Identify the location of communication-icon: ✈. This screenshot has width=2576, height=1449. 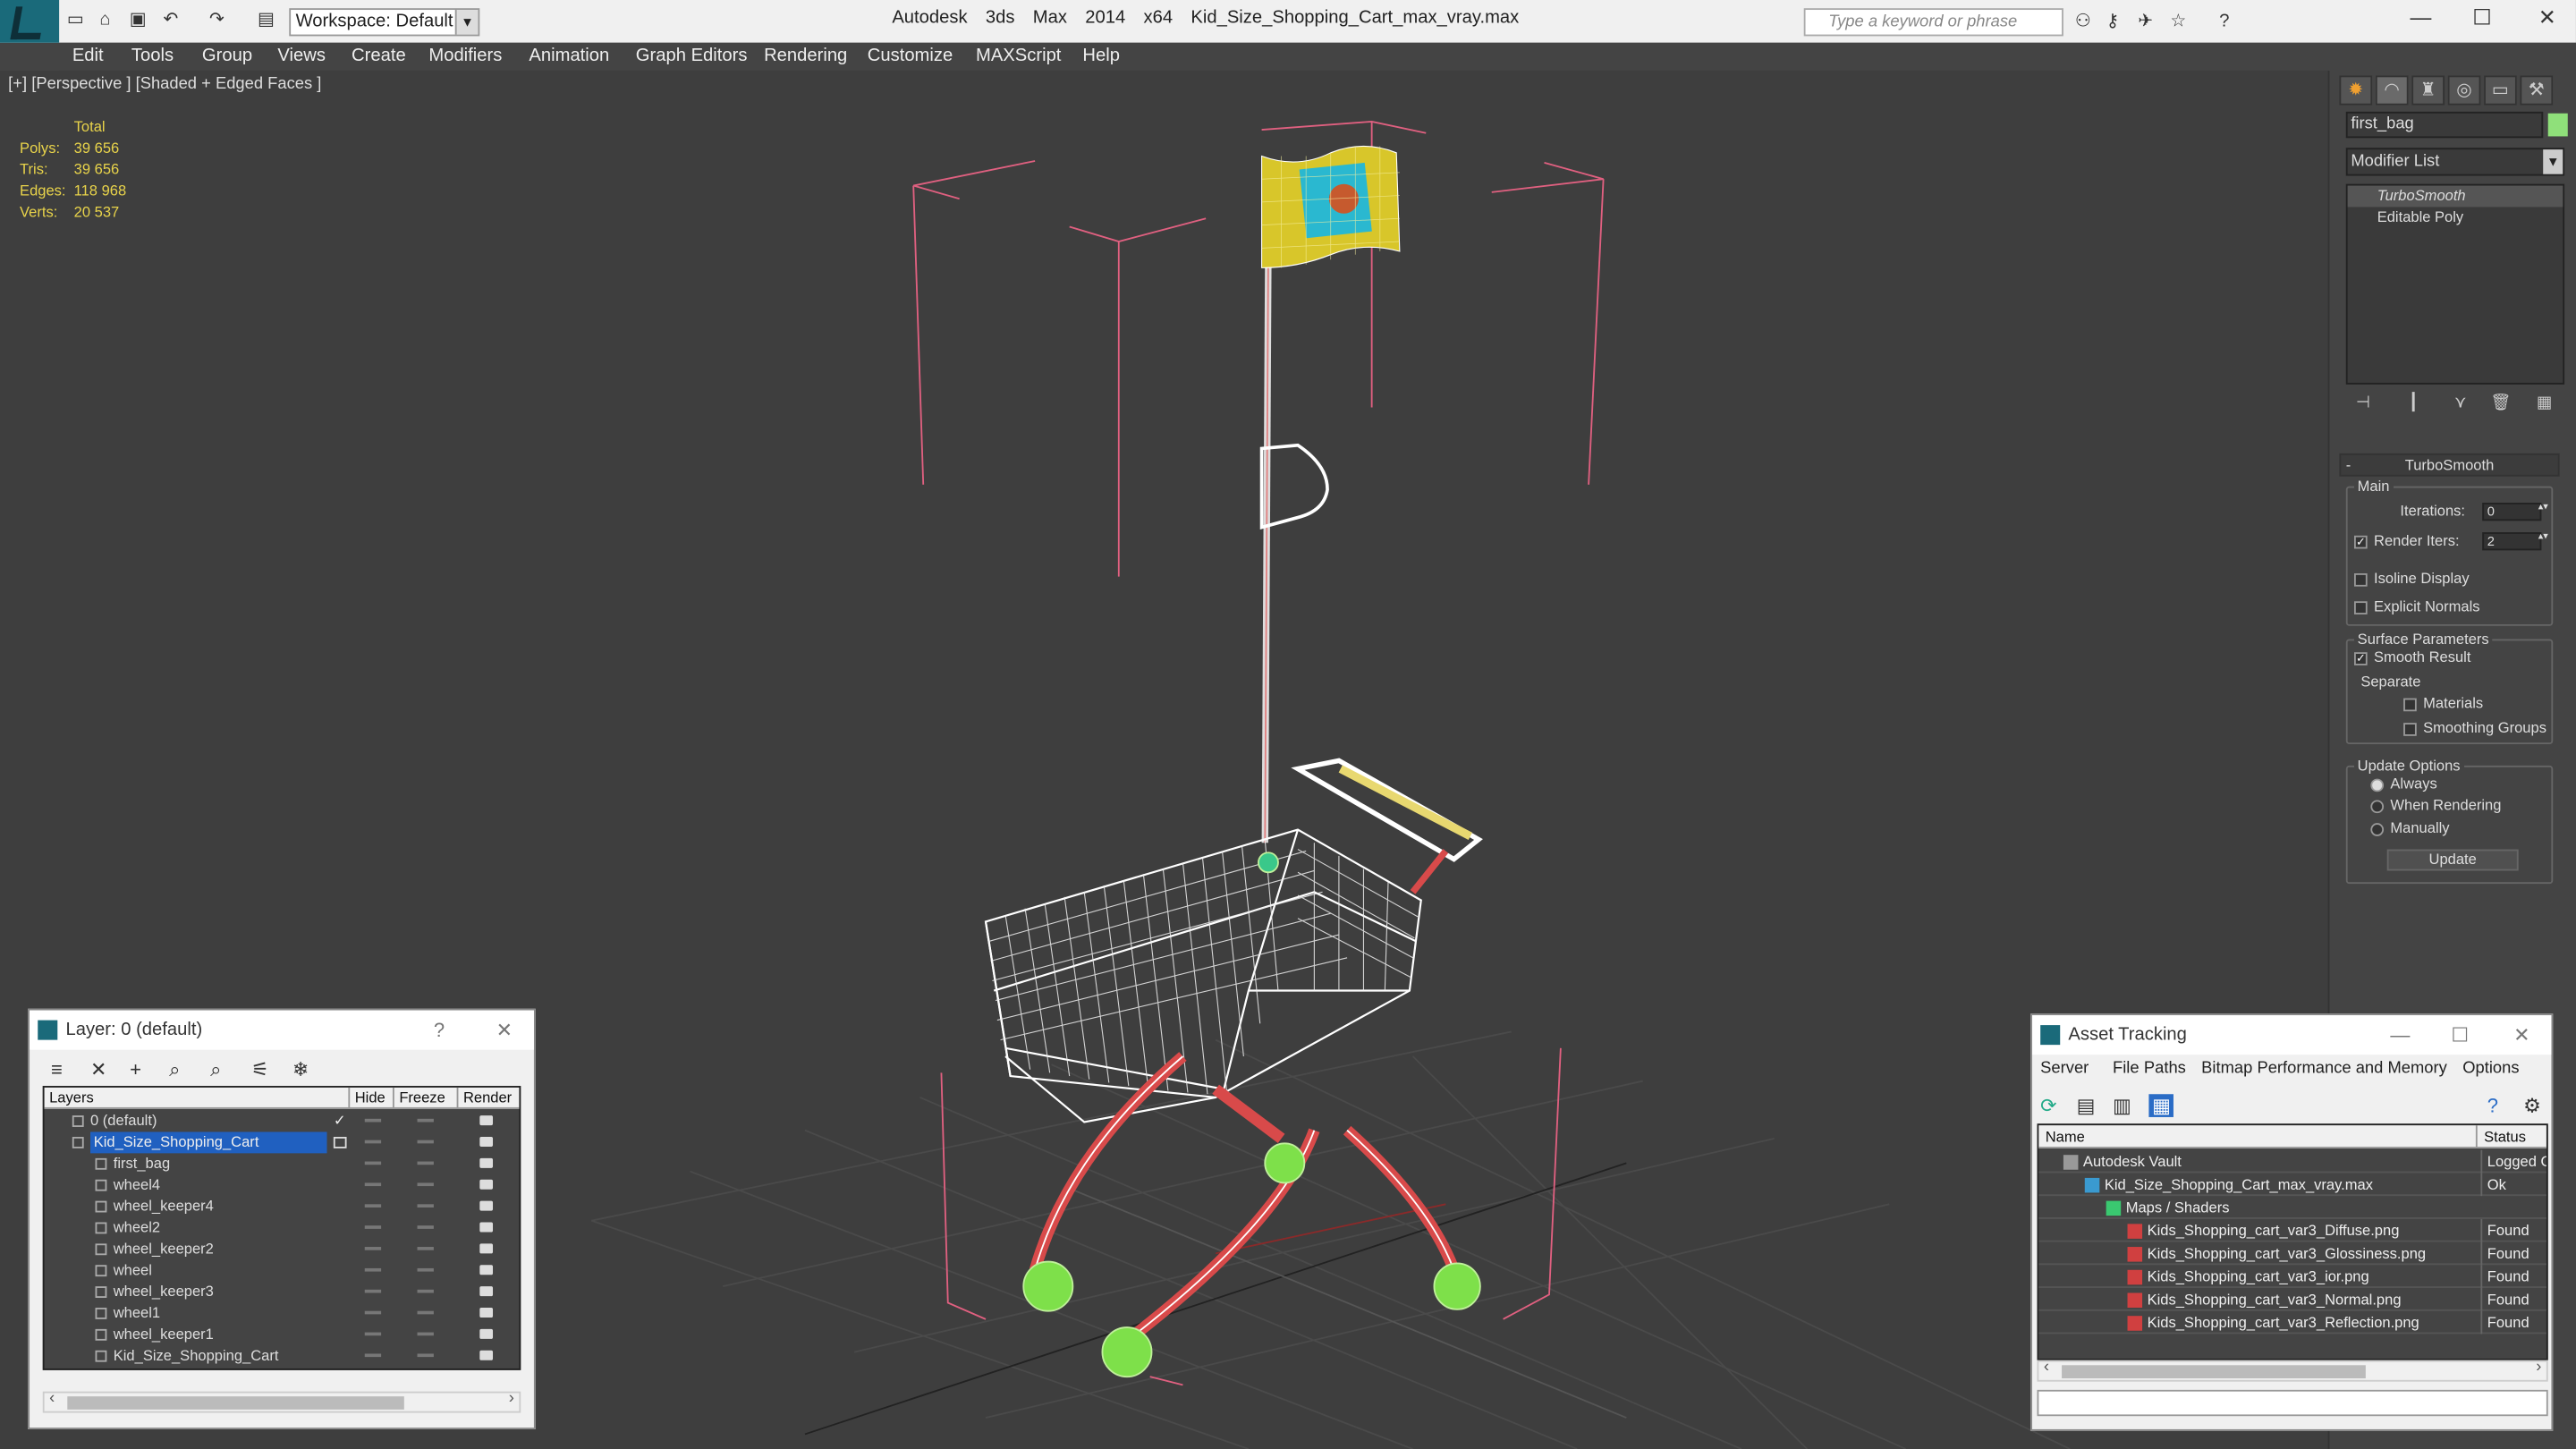
(2146, 21).